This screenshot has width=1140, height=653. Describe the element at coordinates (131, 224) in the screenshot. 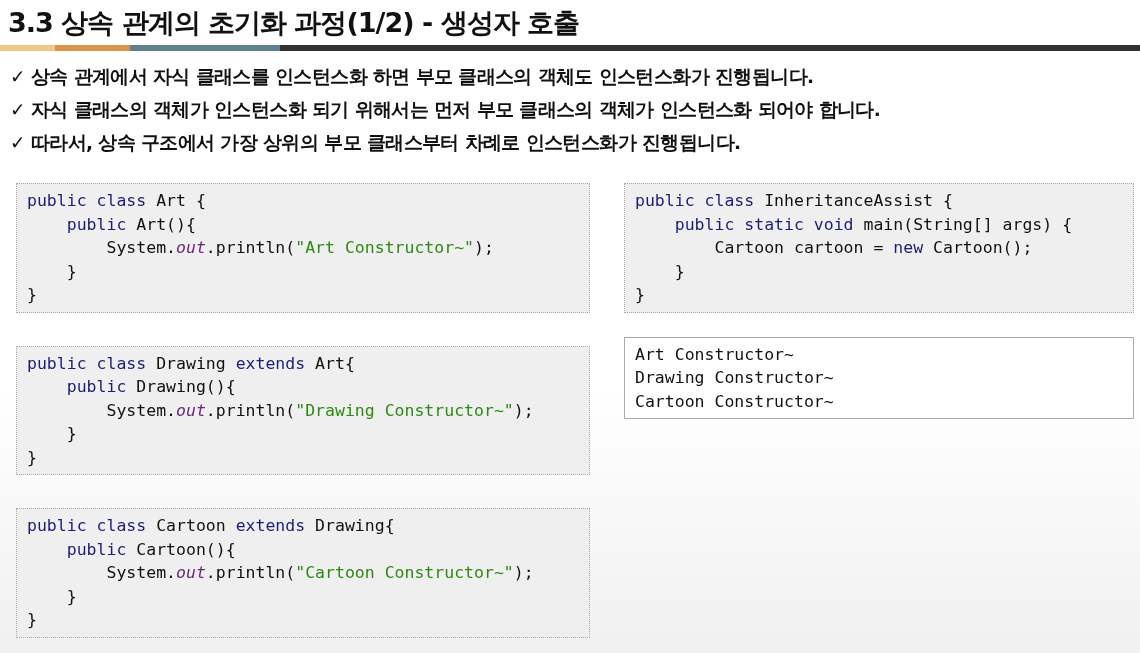

I see `code-line: public Art(){` at that location.